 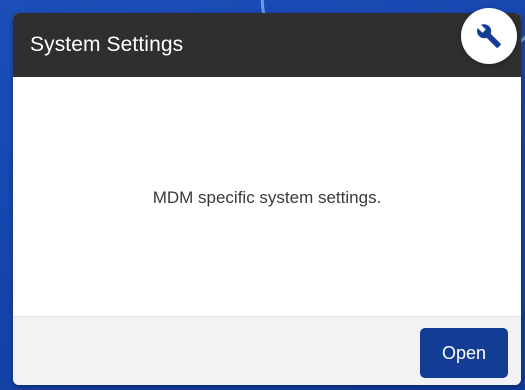 What do you see at coordinates (107, 44) in the screenshot?
I see `card-title: System Settings` at bounding box center [107, 44].